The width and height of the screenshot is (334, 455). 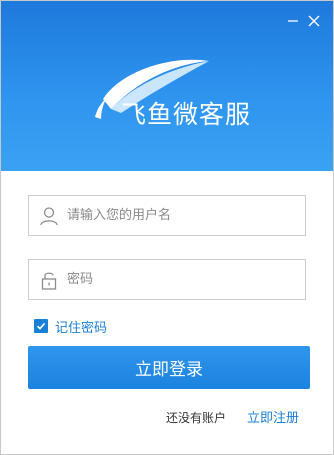 I want to click on password-field, so click(x=167, y=279).